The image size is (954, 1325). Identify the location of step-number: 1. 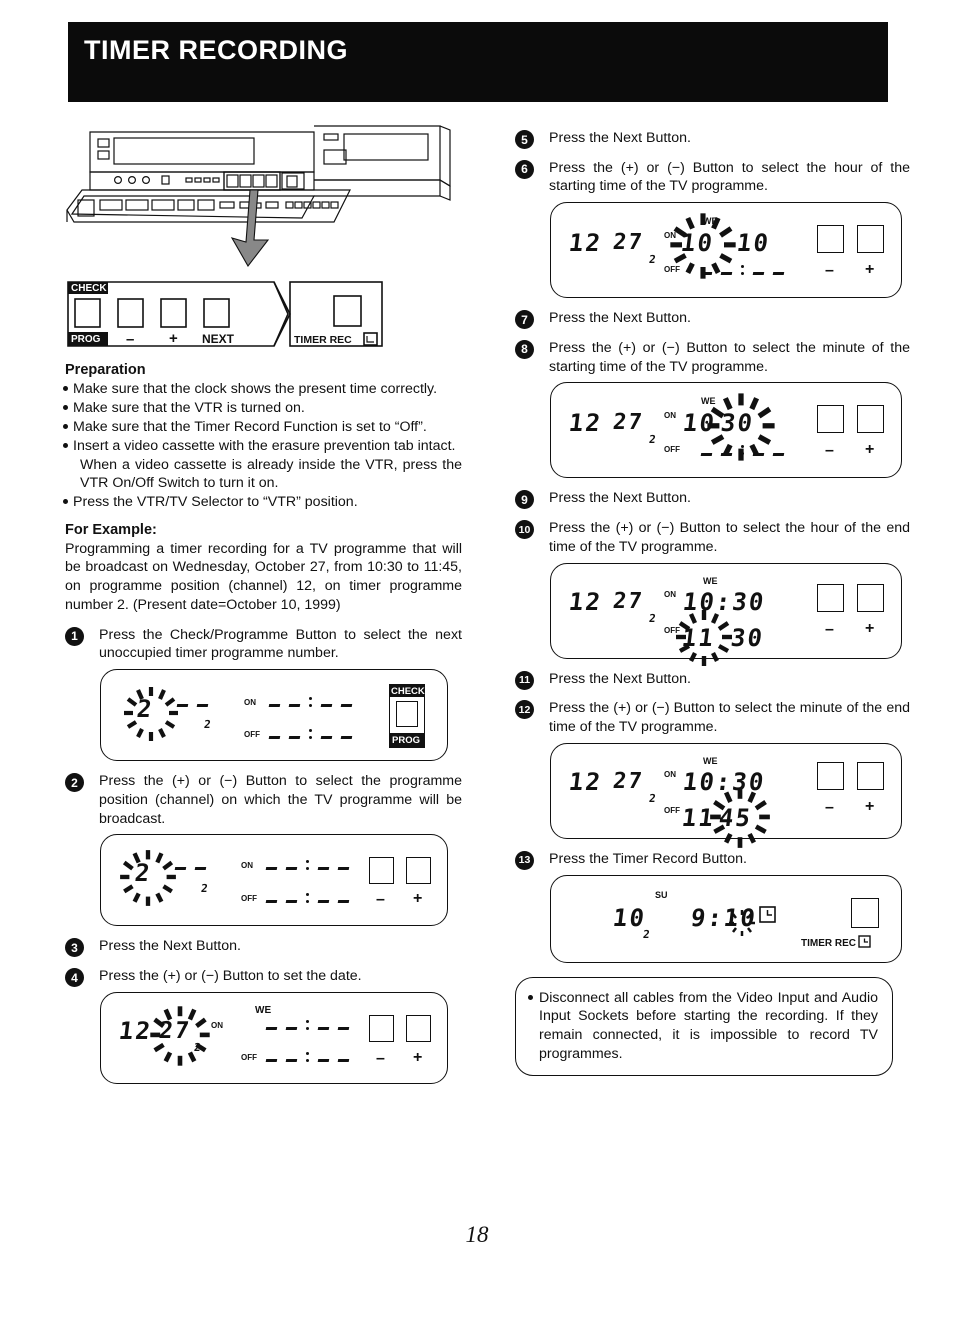
(74, 636).